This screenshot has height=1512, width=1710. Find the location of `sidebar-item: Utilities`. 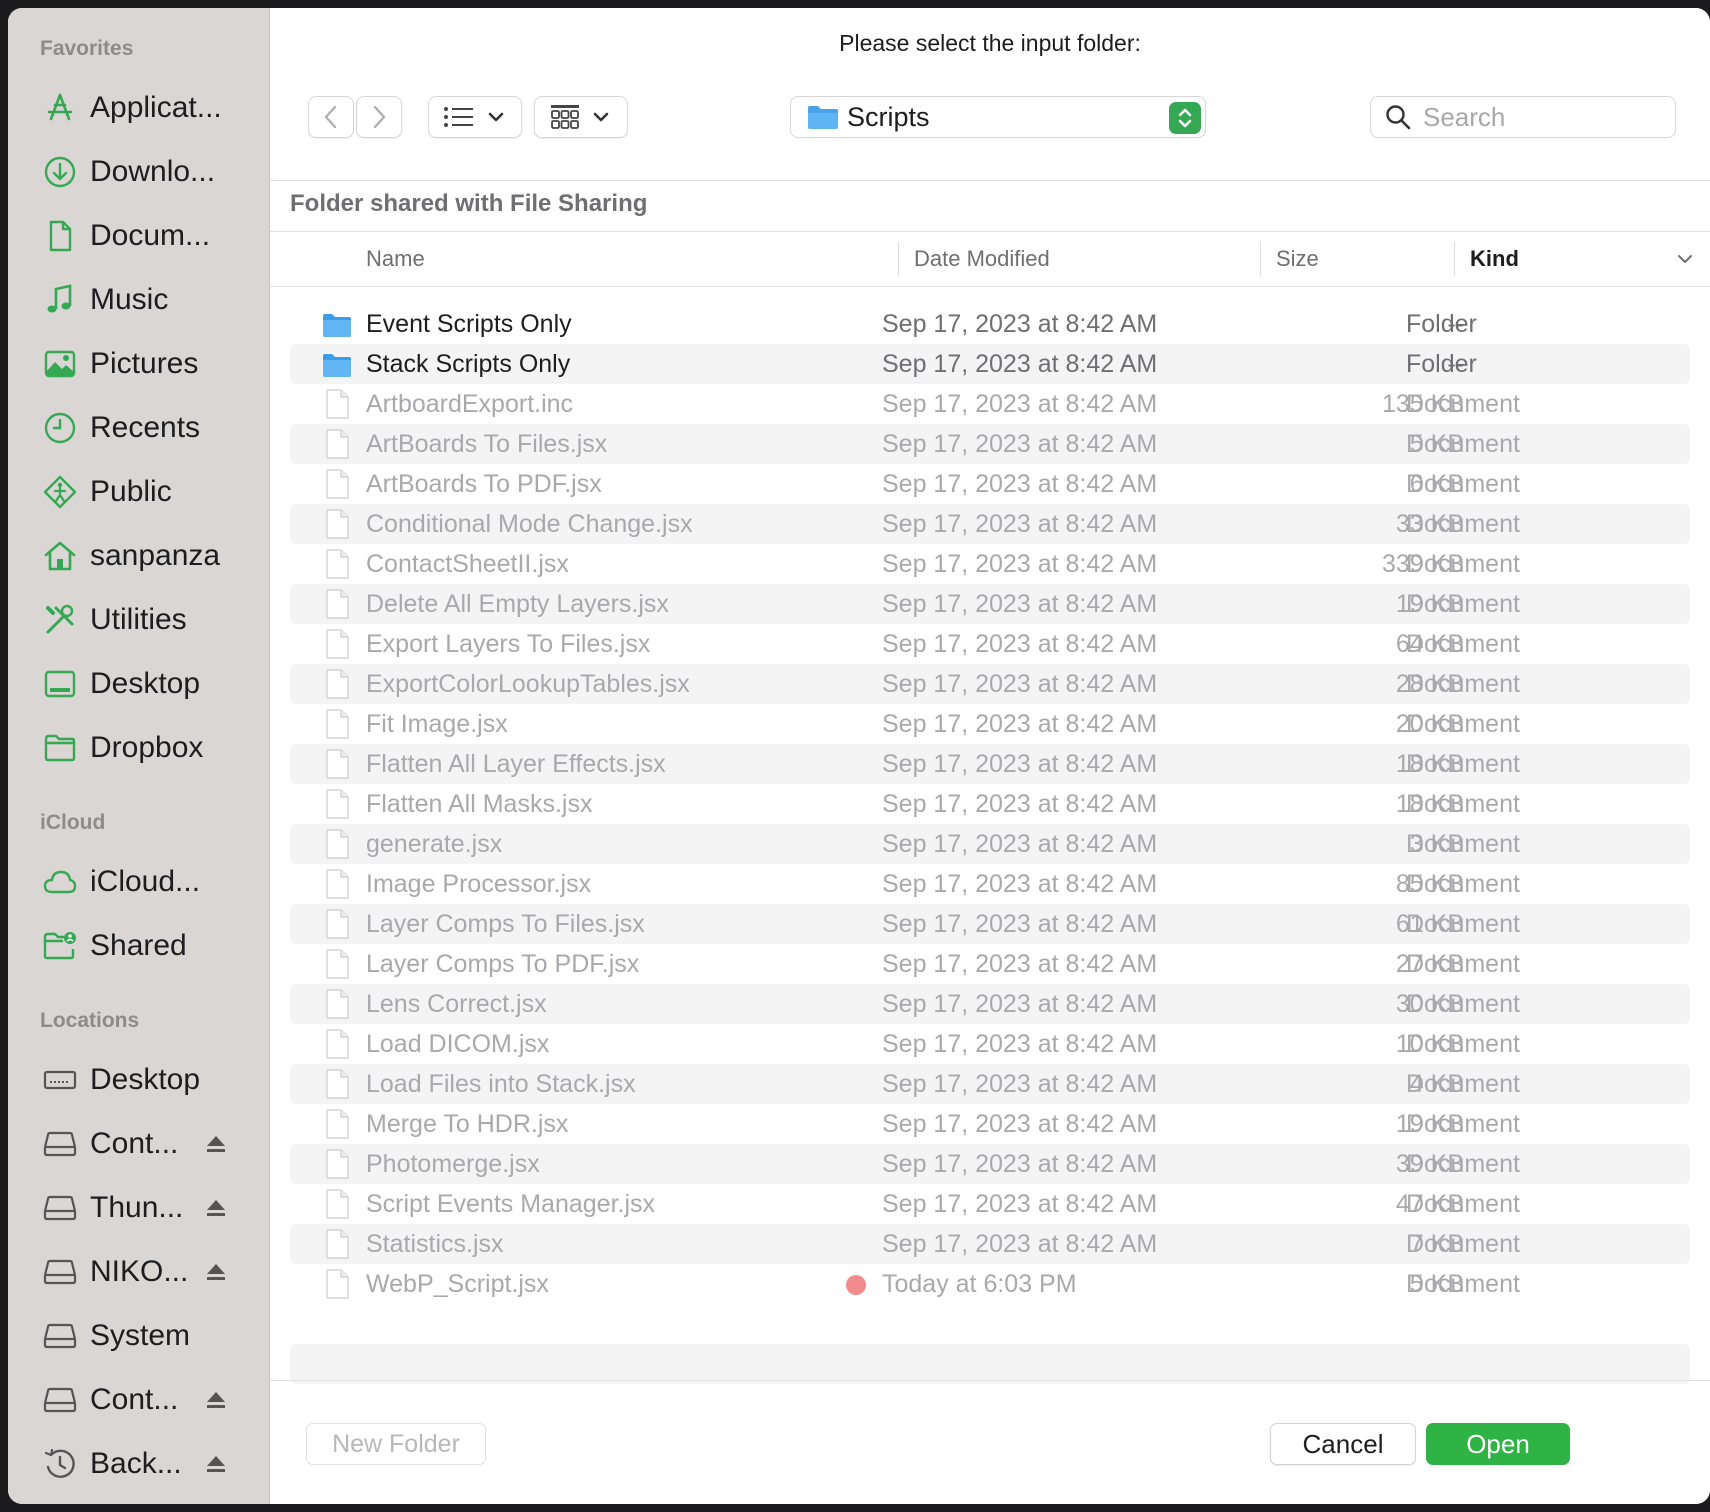

sidebar-item: Utilities is located at coordinates (138, 620).